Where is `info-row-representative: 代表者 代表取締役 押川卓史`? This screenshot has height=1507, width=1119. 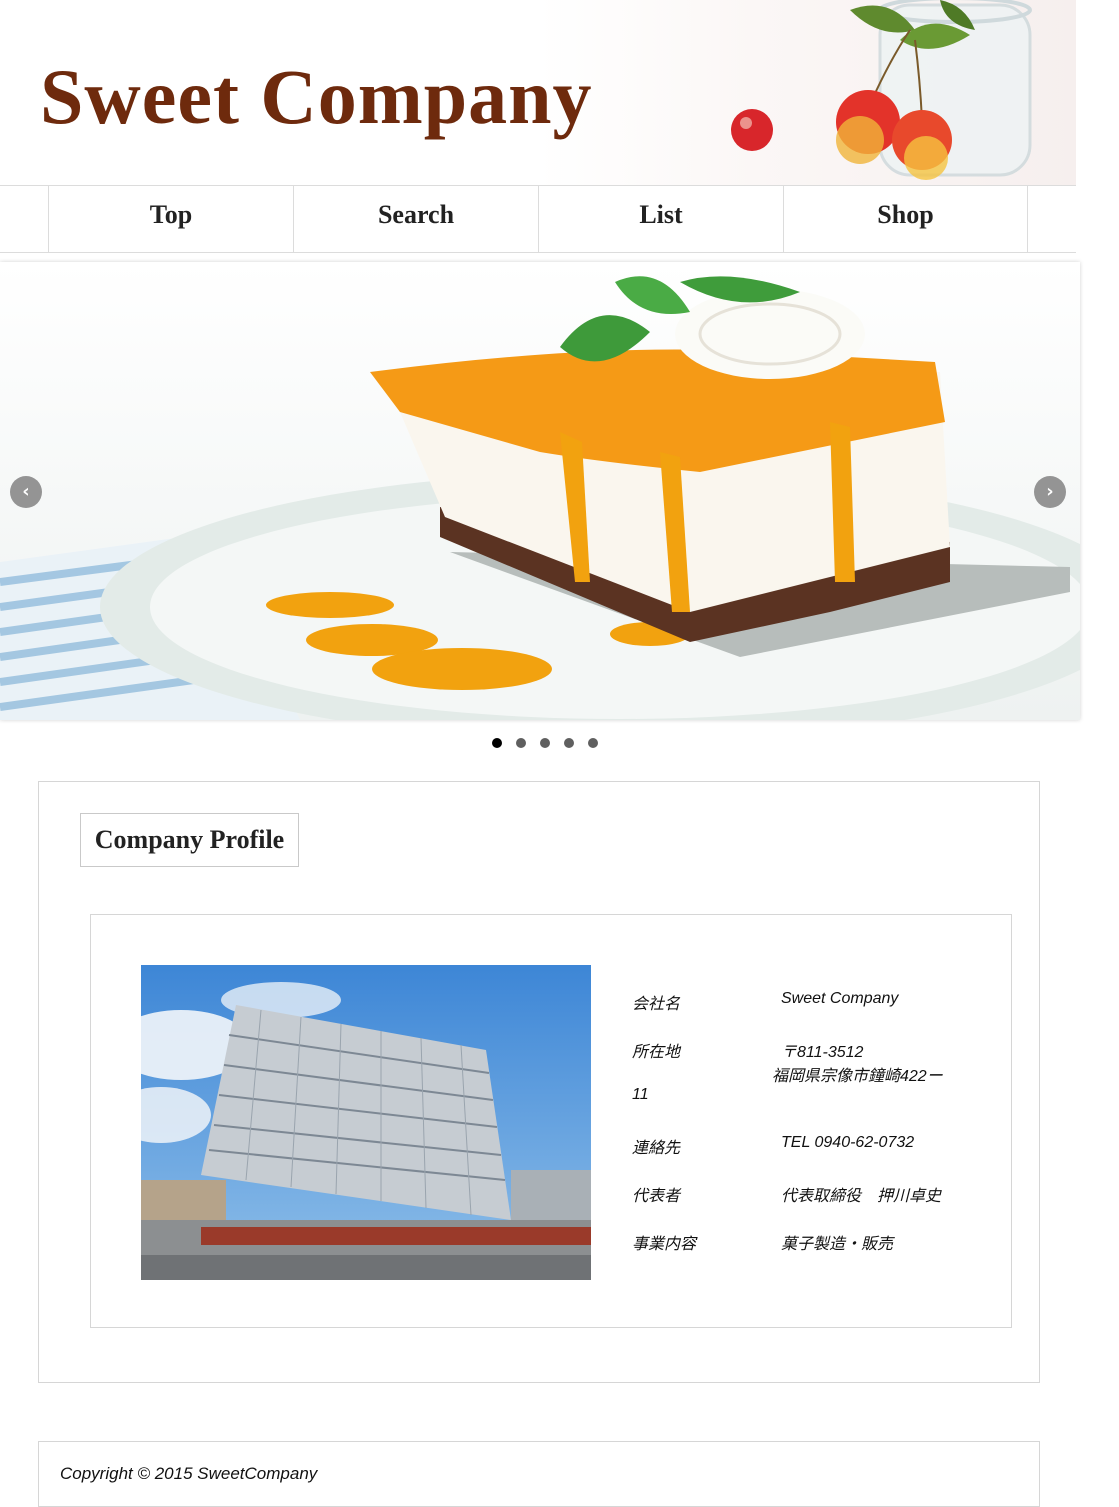 info-row-representative: 代表者 代表取締役 押川卓史 is located at coordinates (802, 1194).